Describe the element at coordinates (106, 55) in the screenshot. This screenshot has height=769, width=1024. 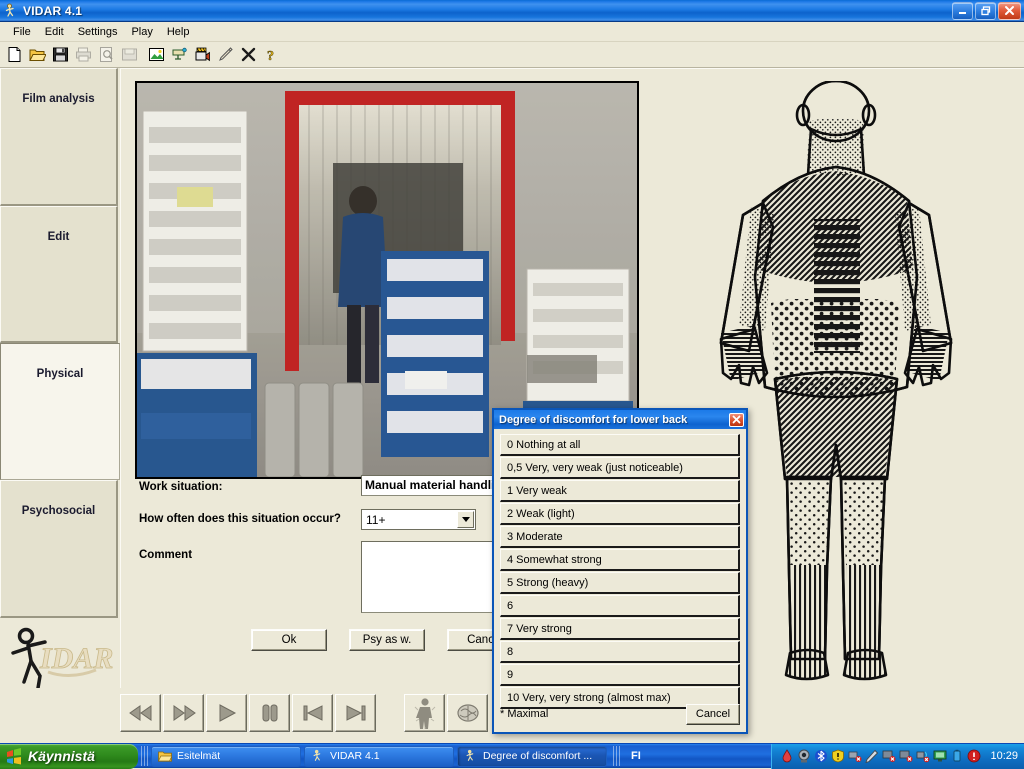
I see `print-preview-icon` at that location.